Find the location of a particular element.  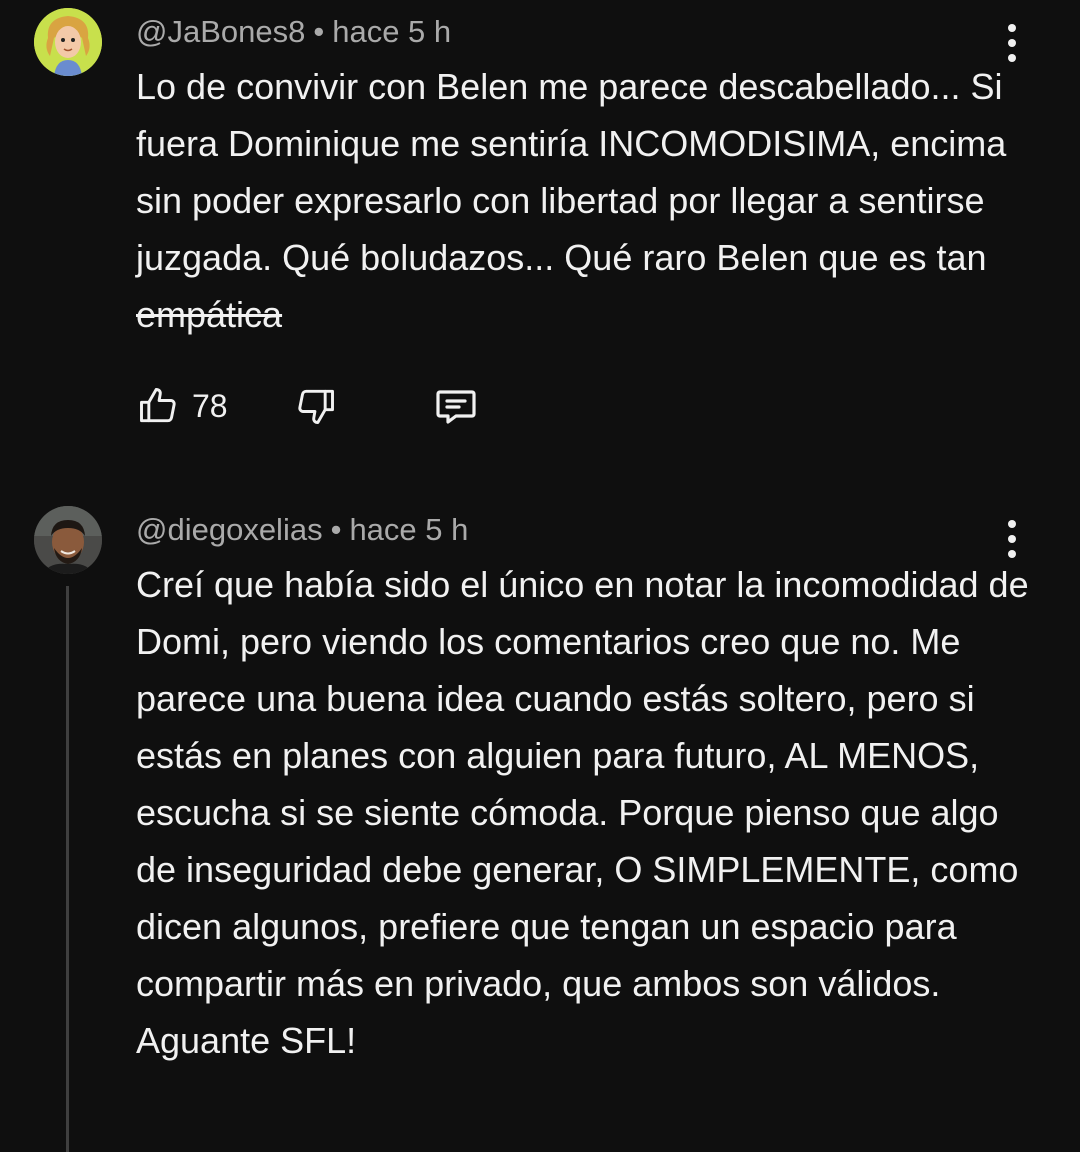

comment-text-strikethrough: empática is located at coordinates (209, 314).